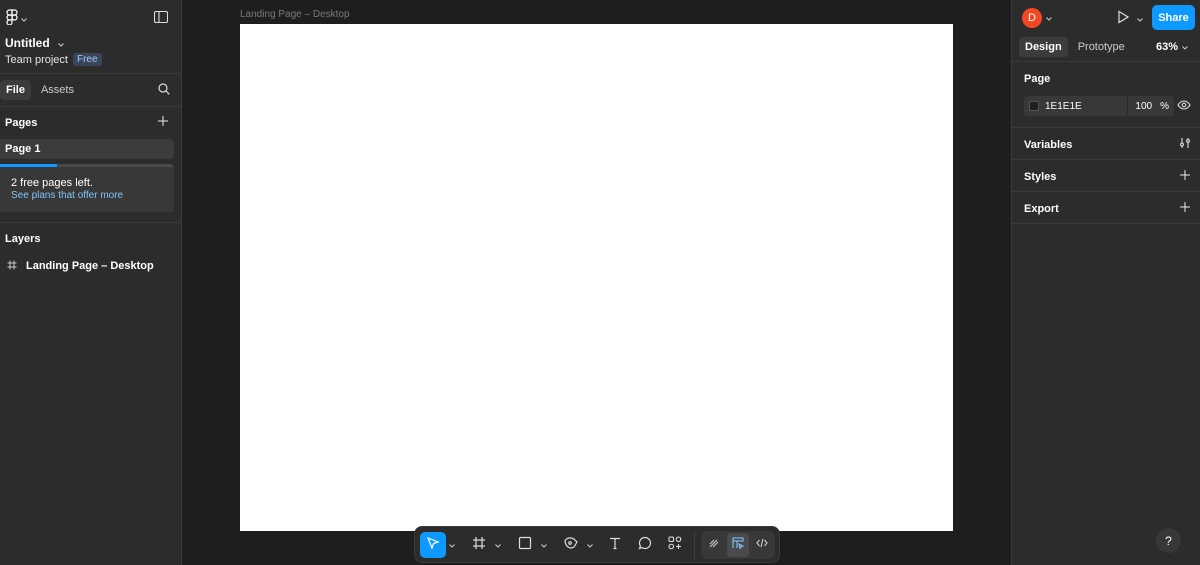  I want to click on zoom-dropdown: 63%, so click(1172, 47).